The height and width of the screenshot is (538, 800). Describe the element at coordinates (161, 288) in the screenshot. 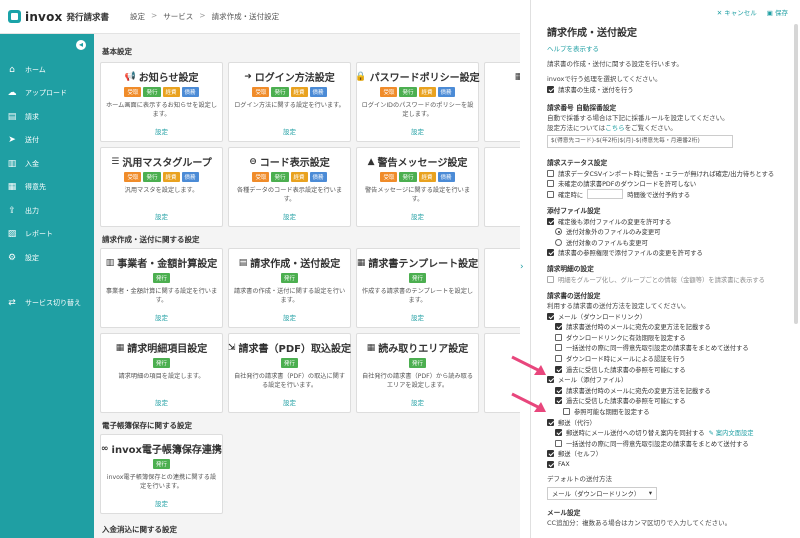

I see `settings-card: ▥ 事業者・金額計算設定 発行 事業者・金額計算に関する設定を行います。 設定` at that location.